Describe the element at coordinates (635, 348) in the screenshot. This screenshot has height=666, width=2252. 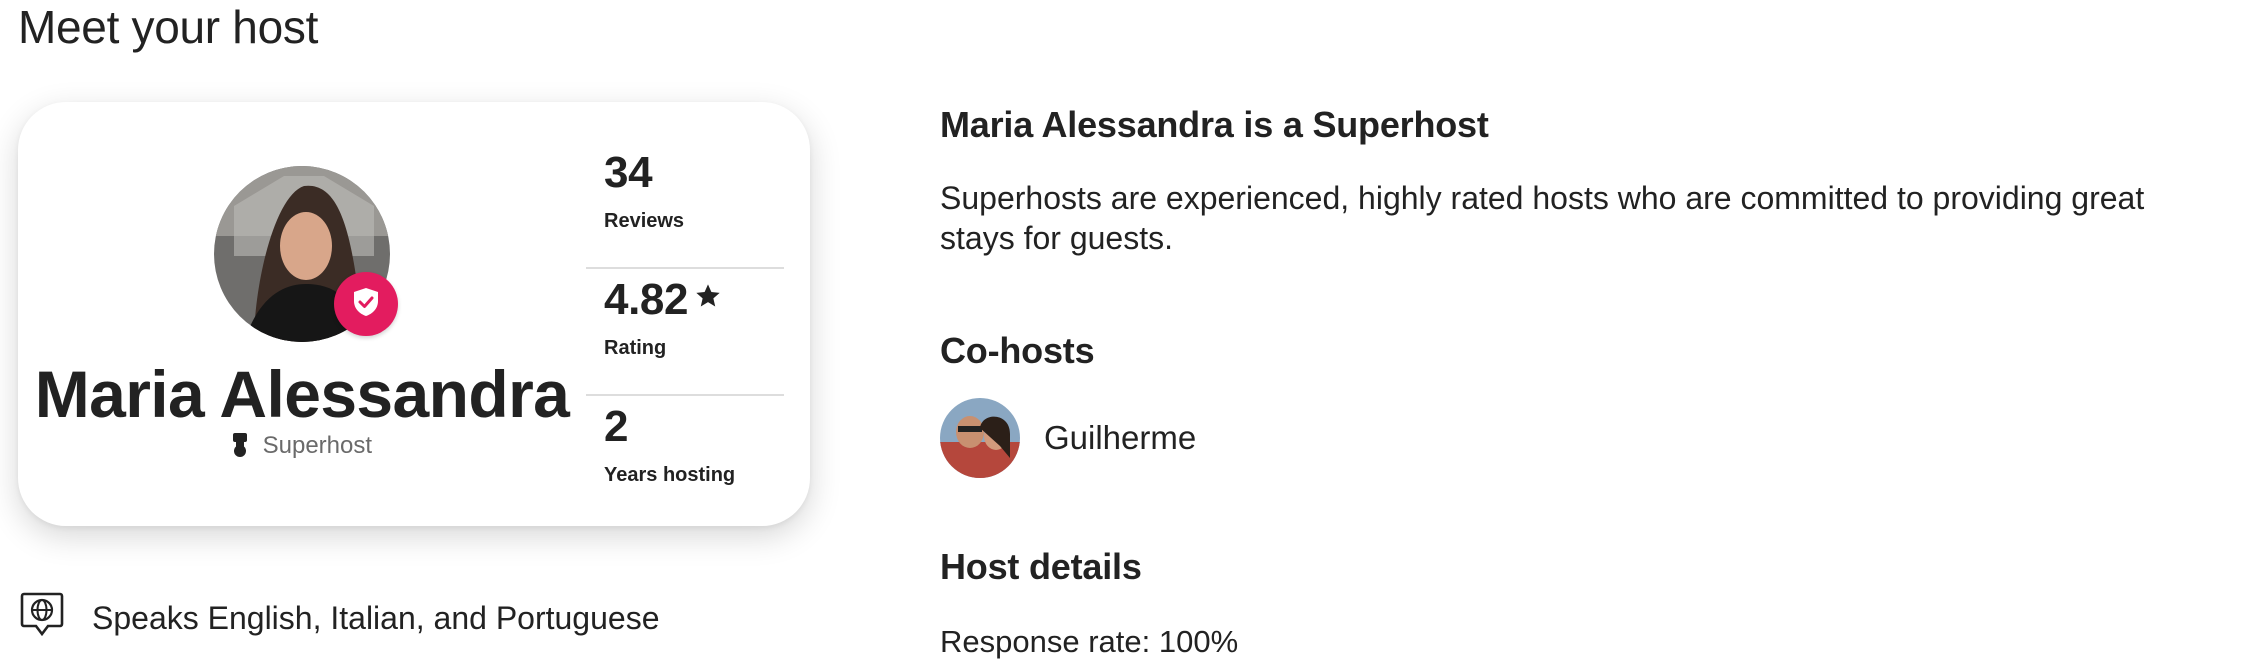
I see `stat-label: Rating` at that location.